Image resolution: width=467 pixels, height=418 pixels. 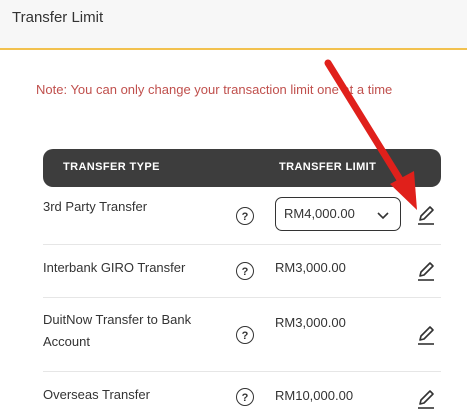 What do you see at coordinates (383, 216) in the screenshot?
I see `chevron-down-icon` at bounding box center [383, 216].